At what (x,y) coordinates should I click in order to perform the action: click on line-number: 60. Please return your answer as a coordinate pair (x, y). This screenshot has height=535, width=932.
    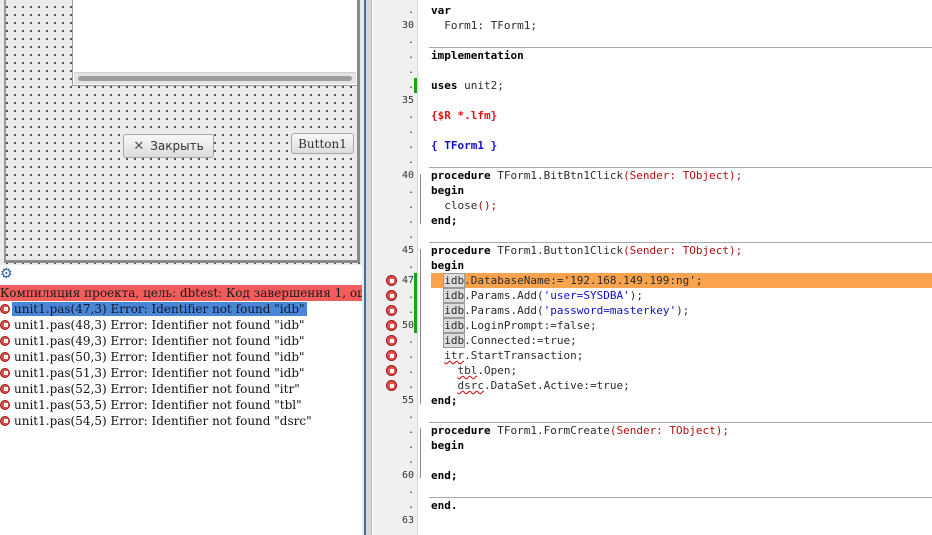
    Looking at the image, I should click on (407, 475).